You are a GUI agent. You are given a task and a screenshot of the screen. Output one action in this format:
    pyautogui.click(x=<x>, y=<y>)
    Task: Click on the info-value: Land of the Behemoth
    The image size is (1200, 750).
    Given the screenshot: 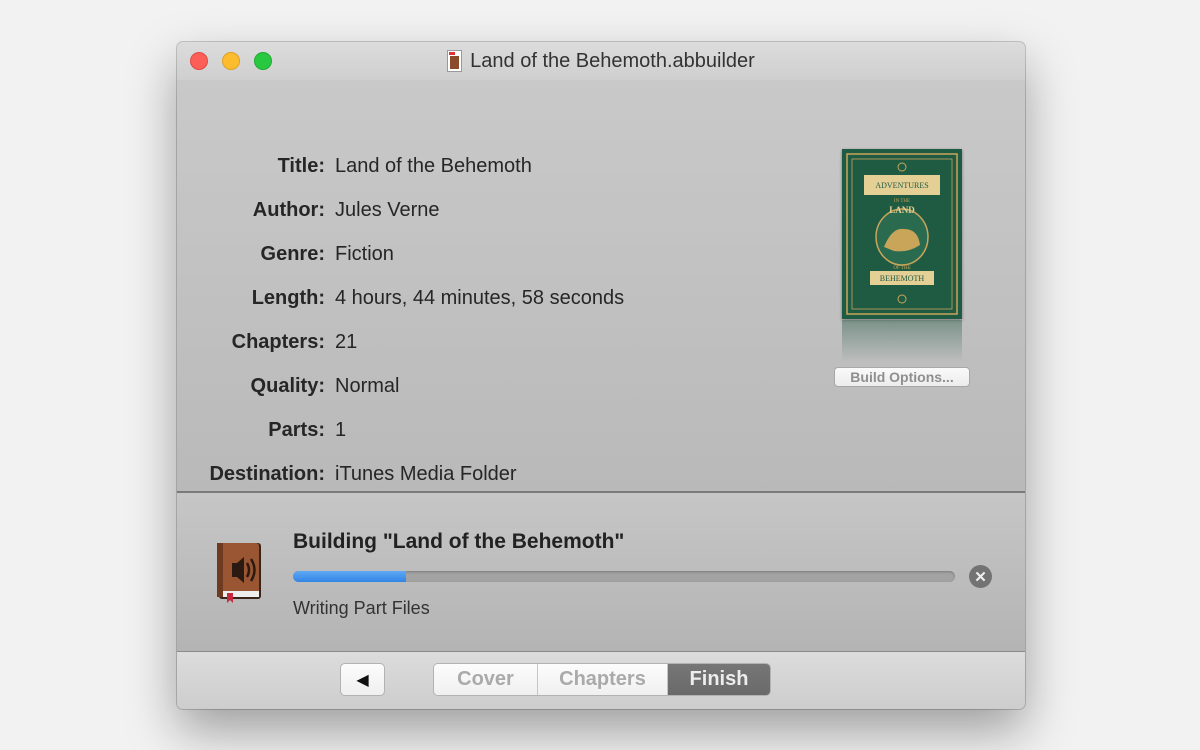 What is the action you would take?
    pyautogui.click(x=433, y=166)
    